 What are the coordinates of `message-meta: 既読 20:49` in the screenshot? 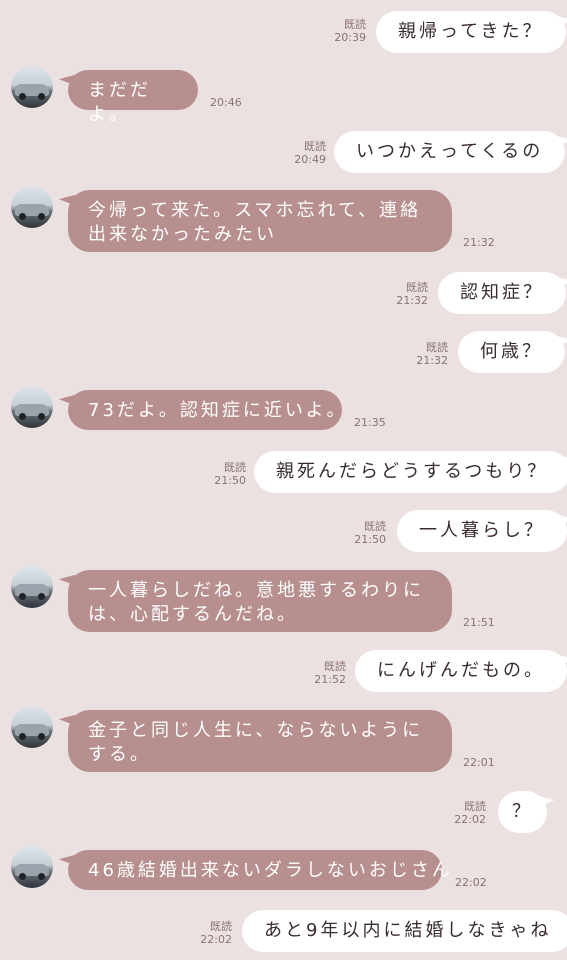 It's located at (304, 153).